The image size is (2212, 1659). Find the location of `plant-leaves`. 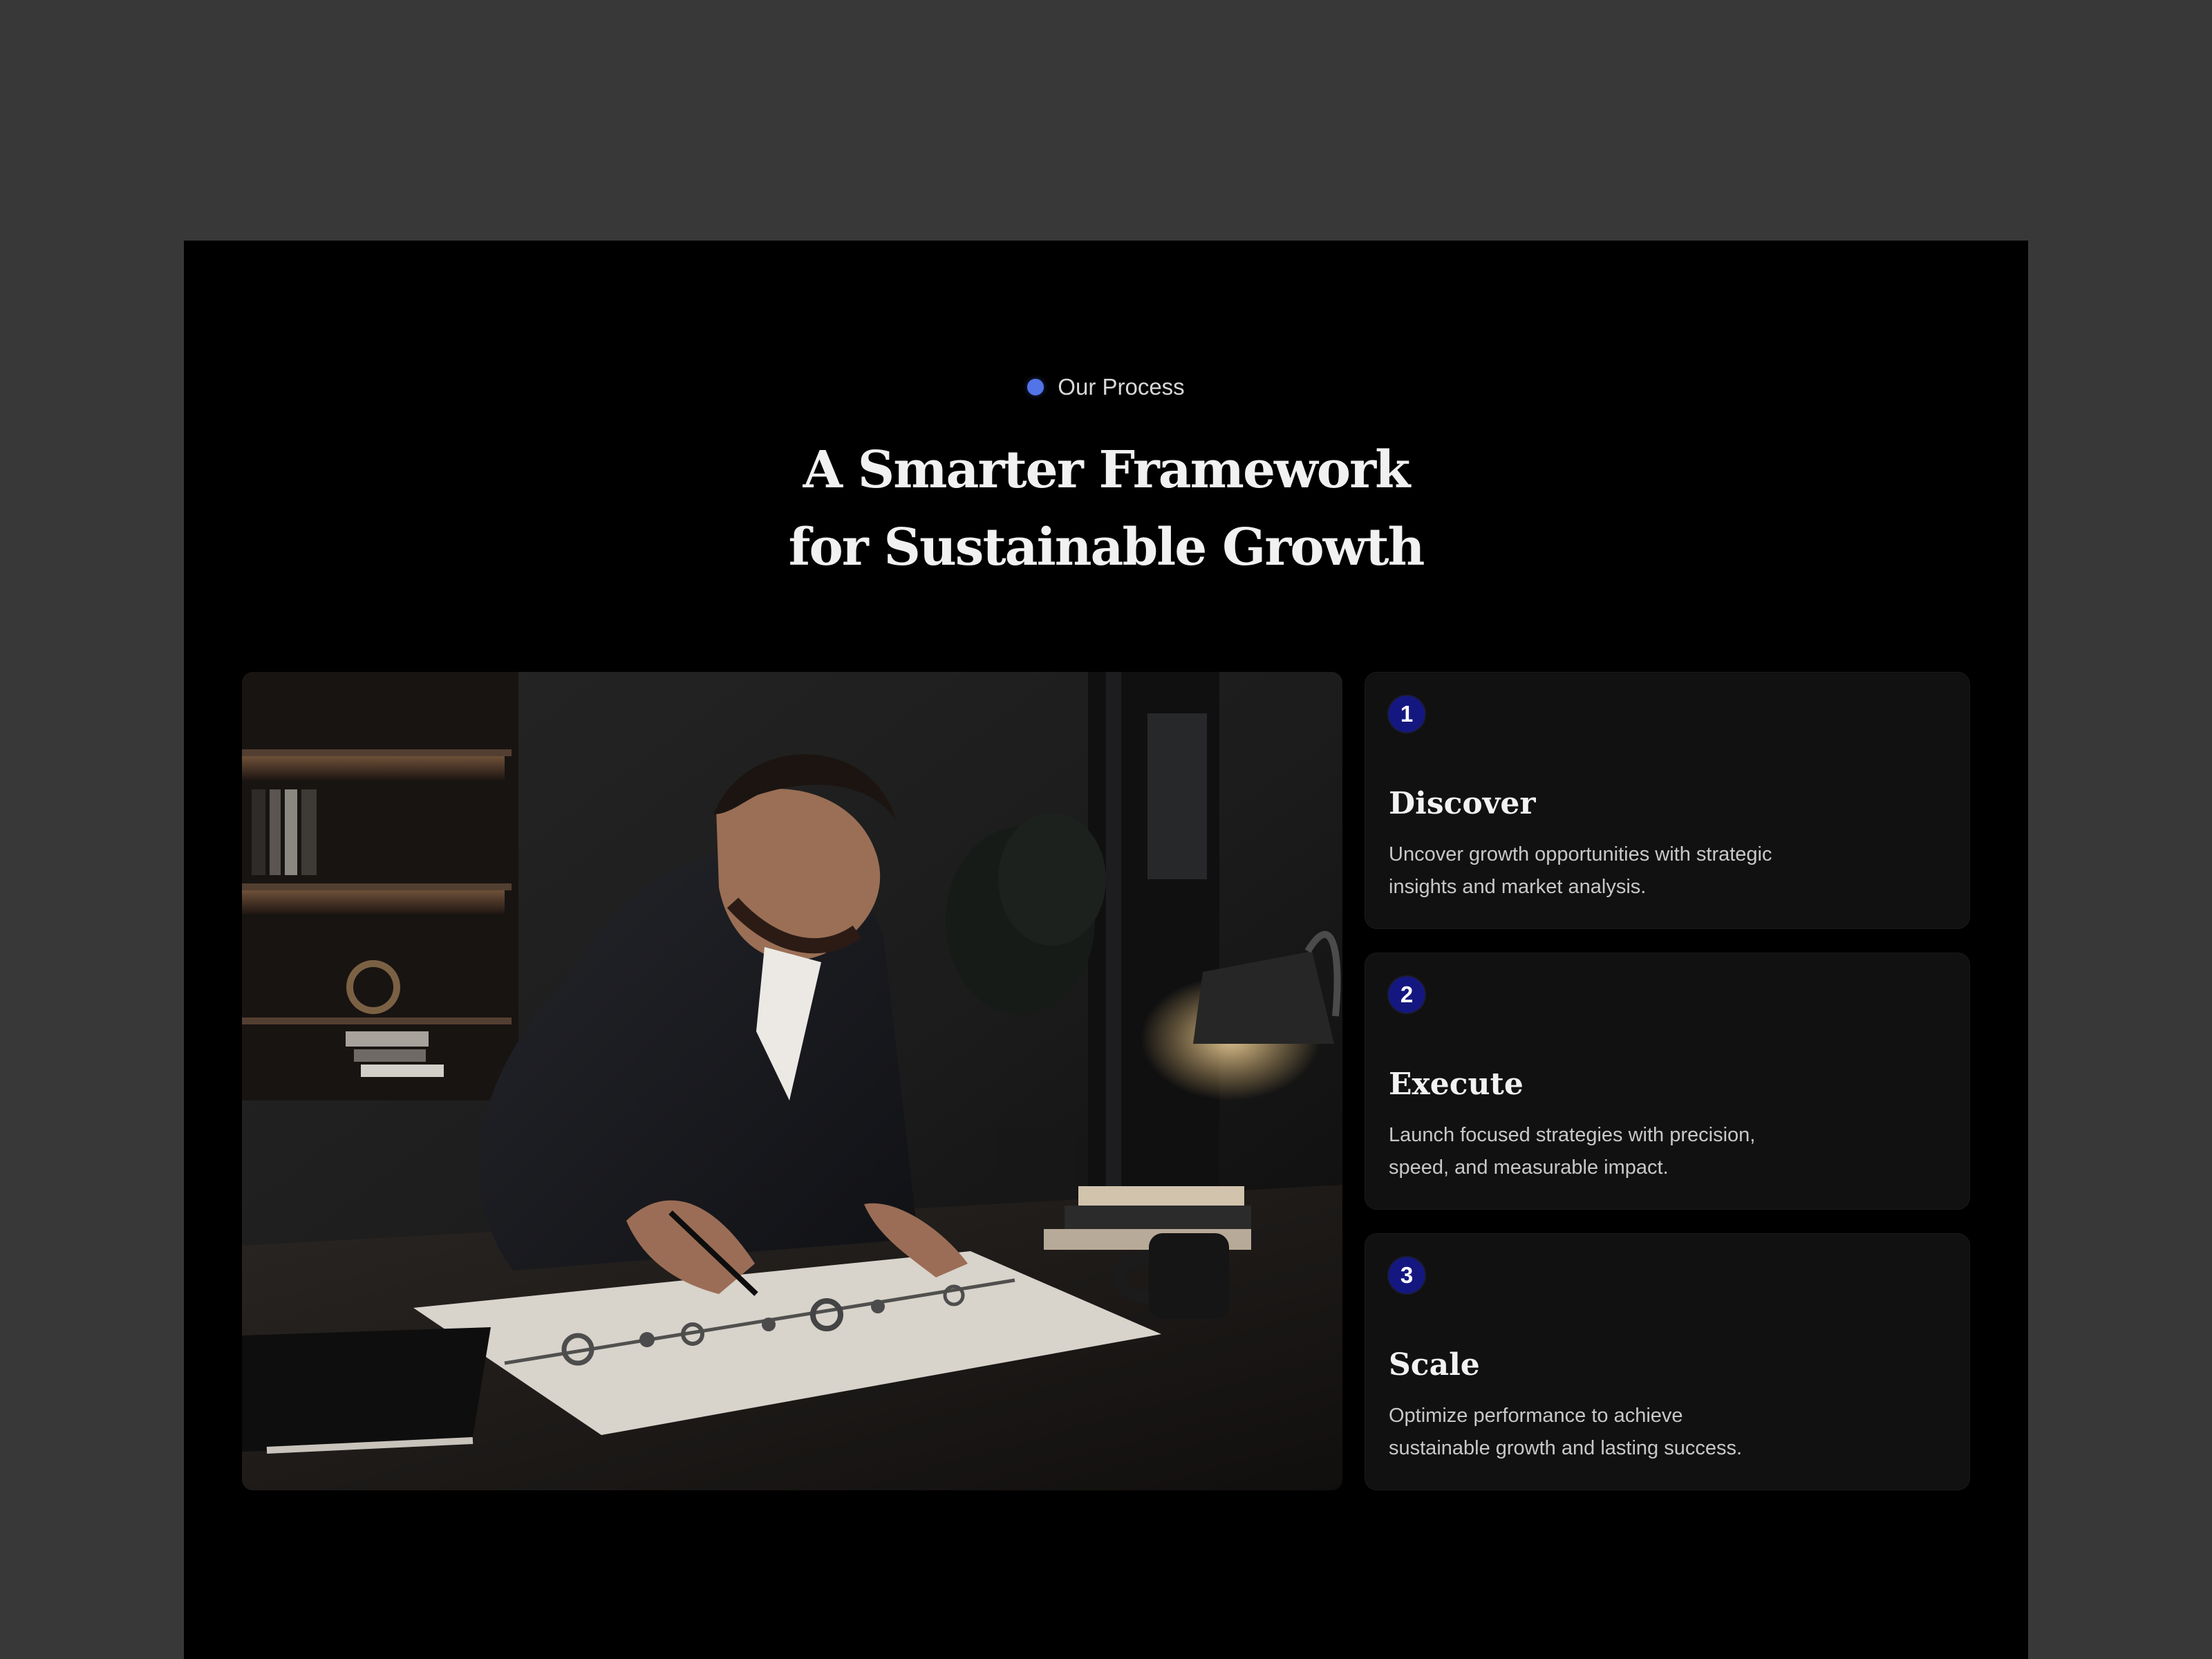

plant-leaves is located at coordinates (1052, 880).